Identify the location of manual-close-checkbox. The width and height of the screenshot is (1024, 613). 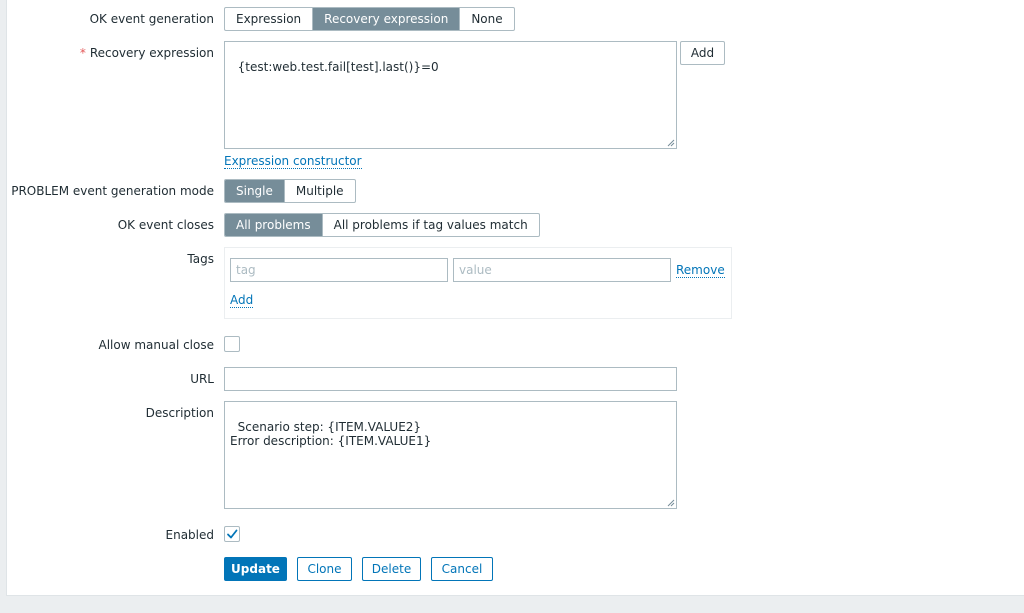
(232, 344).